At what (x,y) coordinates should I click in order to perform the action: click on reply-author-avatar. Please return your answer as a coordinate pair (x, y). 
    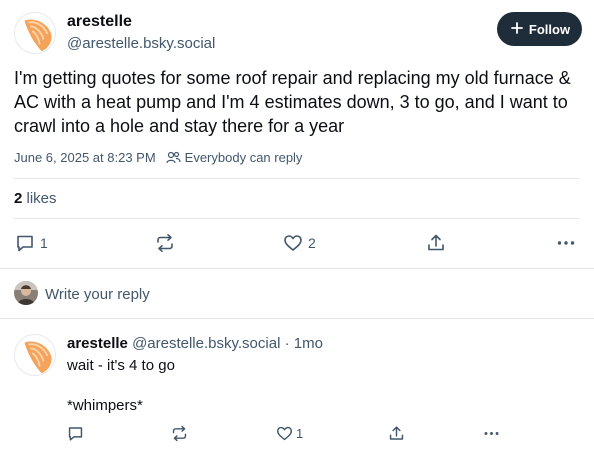
    Looking at the image, I should click on (35, 355).